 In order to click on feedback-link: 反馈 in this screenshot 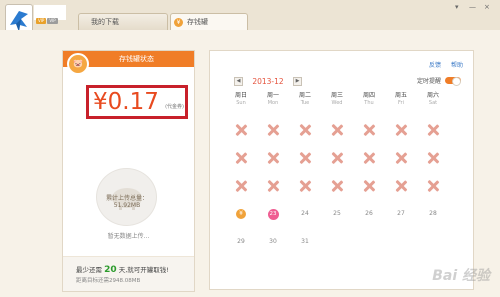, I will do `click(435, 64)`.